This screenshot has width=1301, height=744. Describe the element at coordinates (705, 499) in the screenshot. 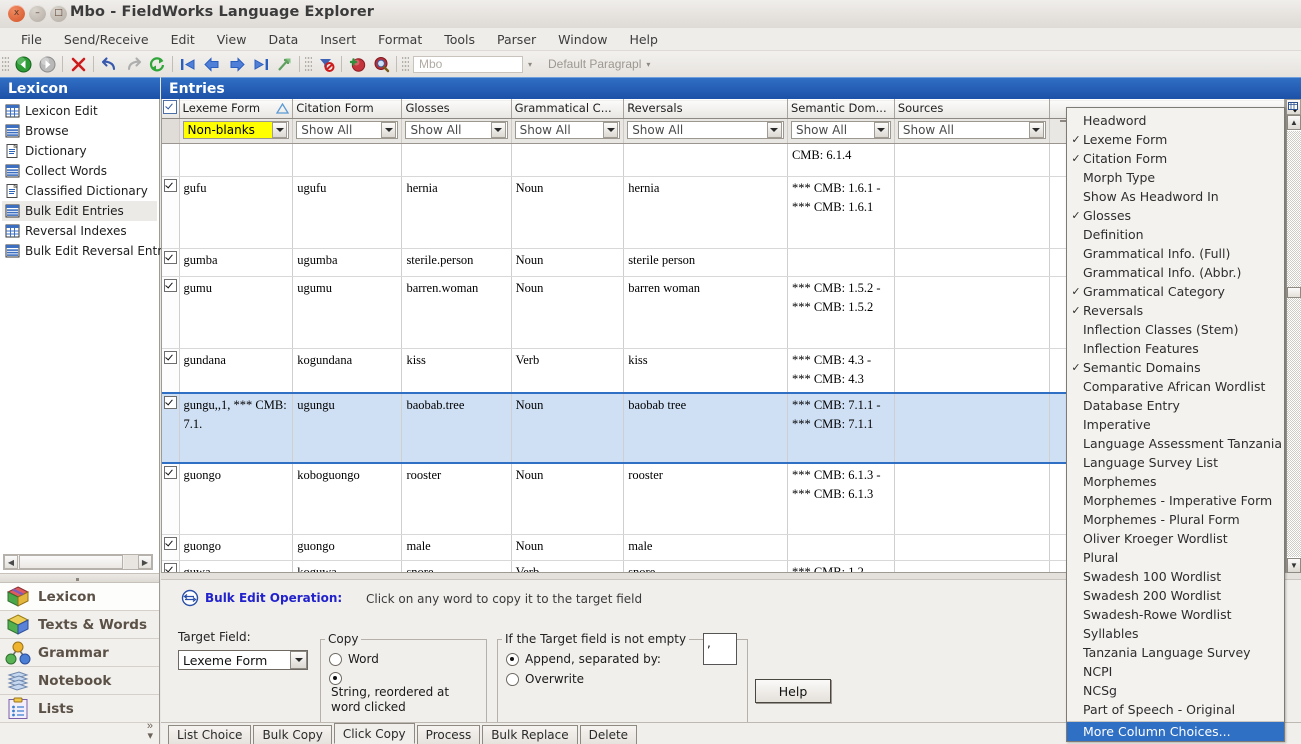

I see `cell-reversals: rooster` at that location.